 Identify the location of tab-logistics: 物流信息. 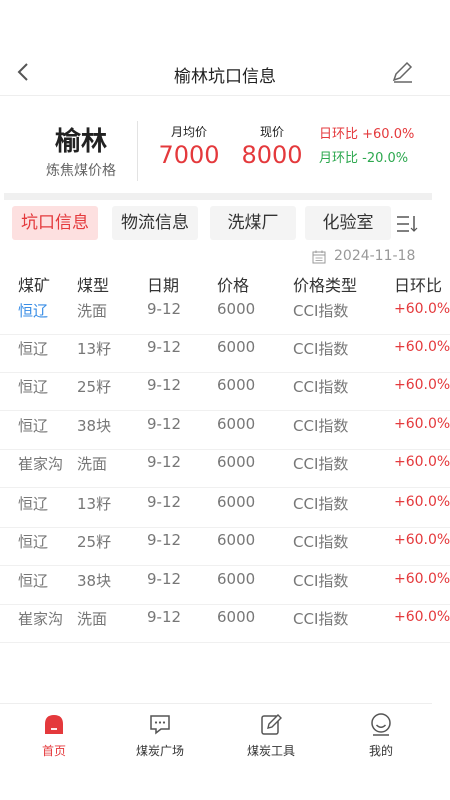
(155, 223).